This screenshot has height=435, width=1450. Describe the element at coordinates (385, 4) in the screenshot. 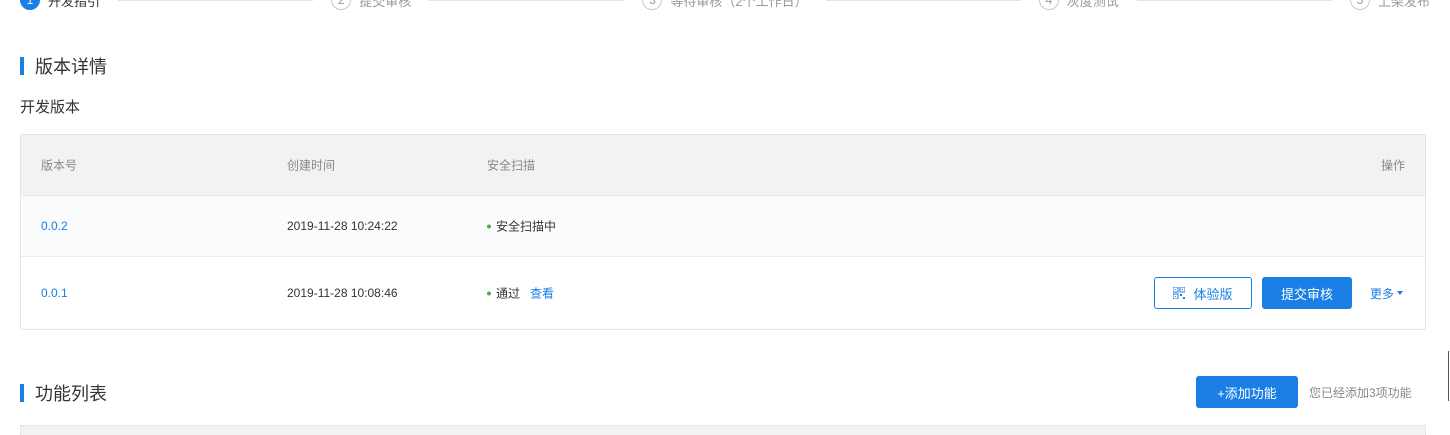

I see `step-label: 提交审核` at that location.